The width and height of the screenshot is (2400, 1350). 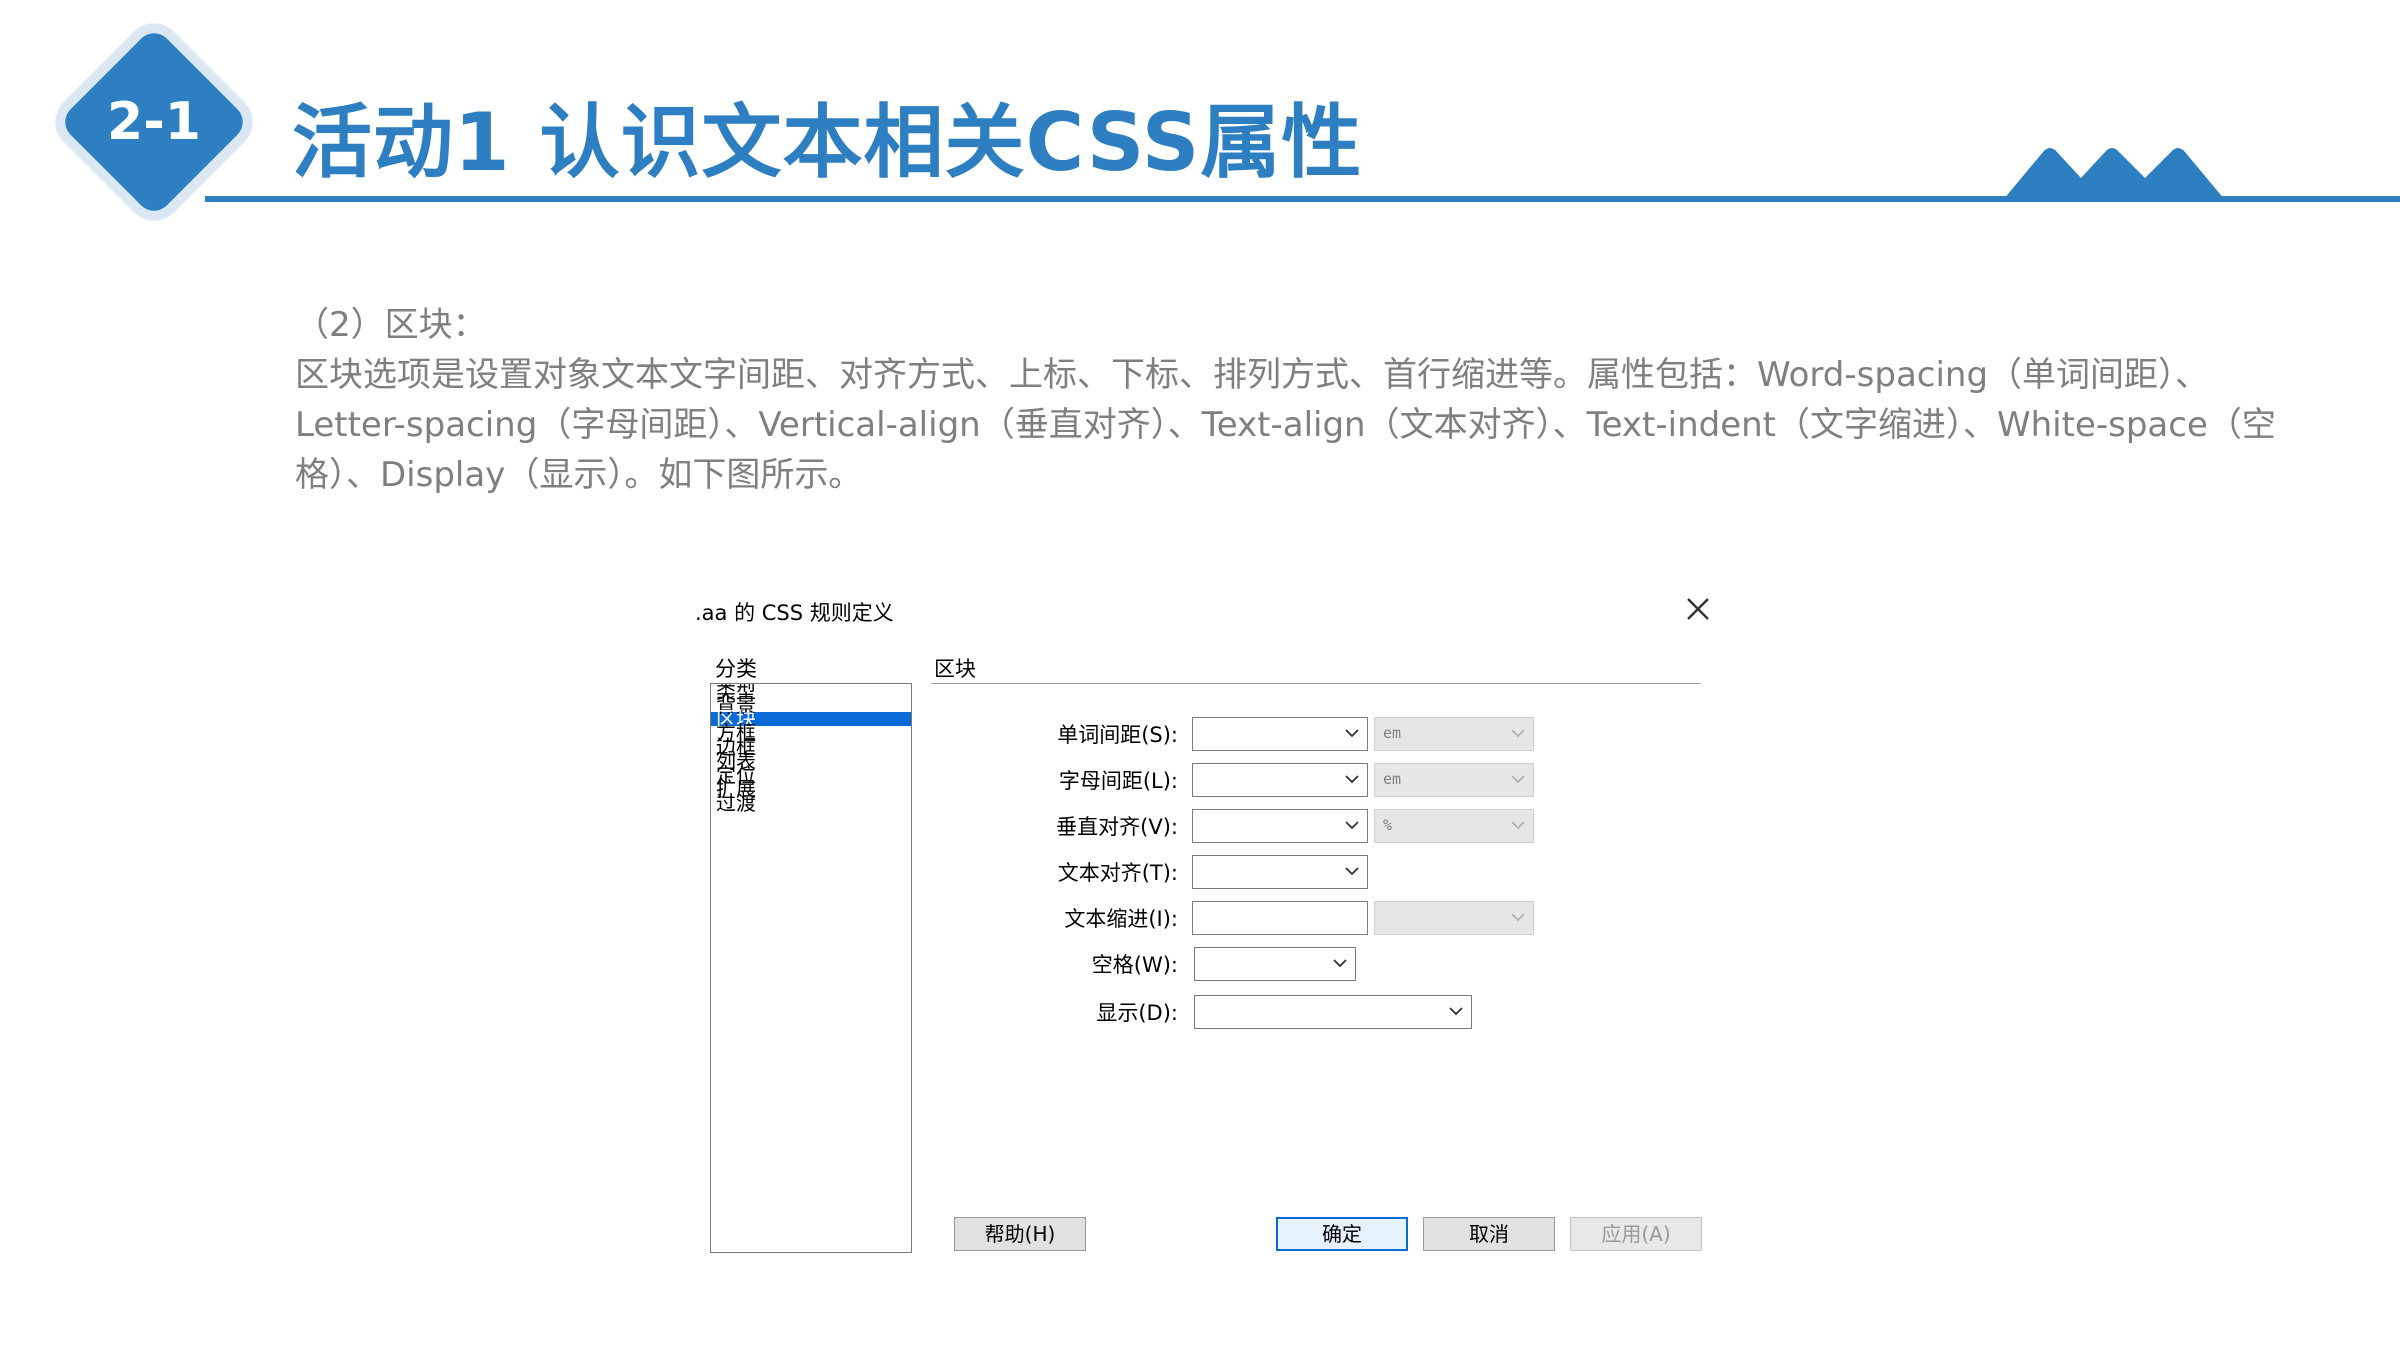 What do you see at coordinates (794, 613) in the screenshot?
I see `dialog-title: .aa 的 CSS 规则定义` at bounding box center [794, 613].